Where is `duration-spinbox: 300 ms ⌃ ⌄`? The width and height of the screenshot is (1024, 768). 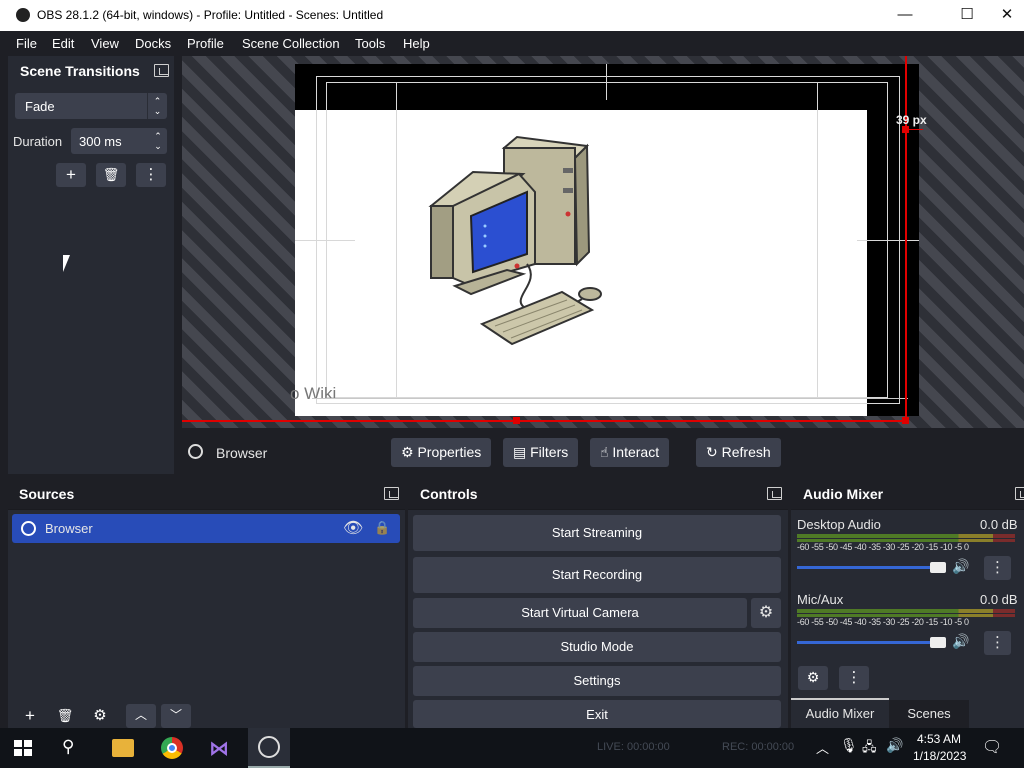
duration-spinbox: 300 ms ⌃ ⌄ is located at coordinates (119, 141).